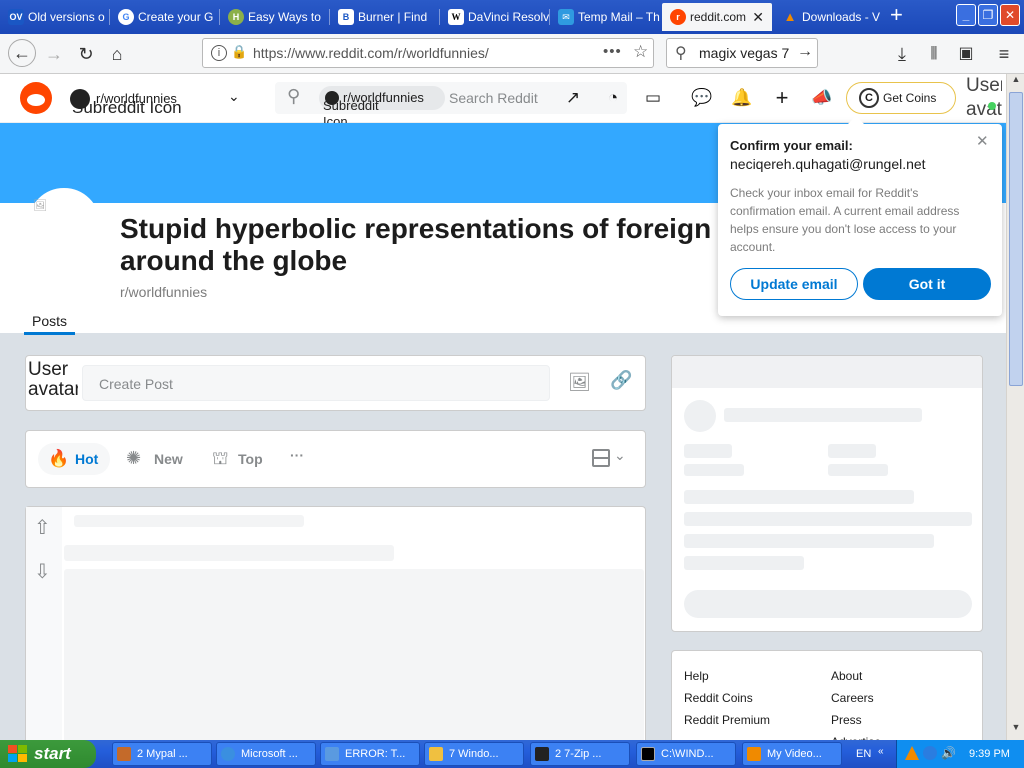  What do you see at coordinates (495, 17) in the screenshot?
I see `tab-davinci: W DaVinci Resolv` at bounding box center [495, 17].